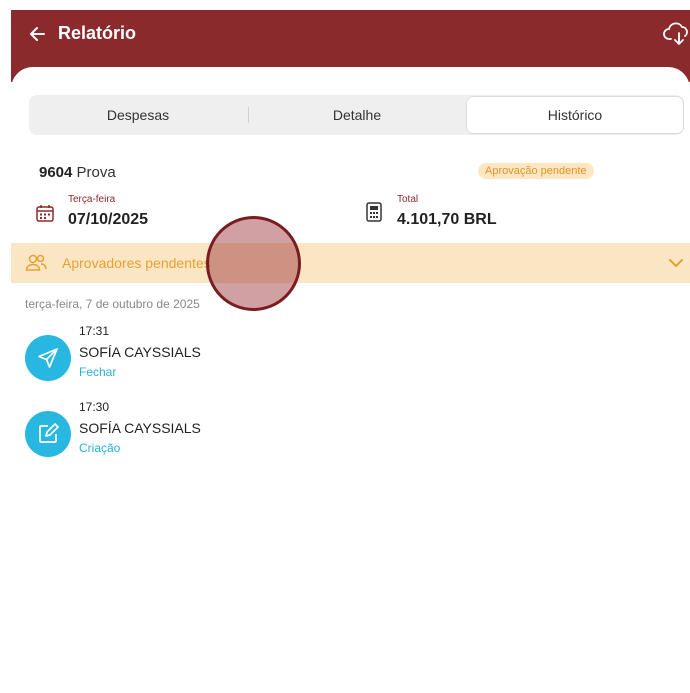  What do you see at coordinates (225, 430) in the screenshot?
I see `history-item: 17:30 SOFÍA CAYSSIALS Criação` at bounding box center [225, 430].